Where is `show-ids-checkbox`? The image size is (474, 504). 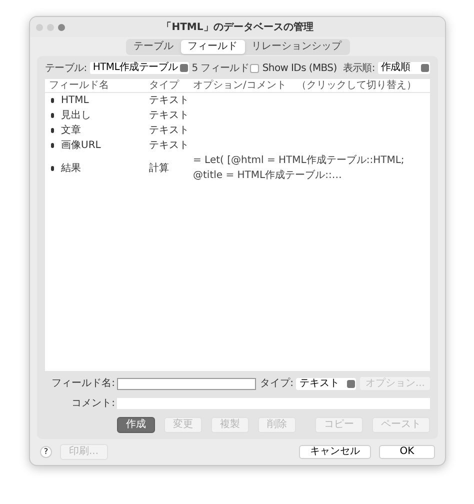 show-ids-checkbox is located at coordinates (255, 68).